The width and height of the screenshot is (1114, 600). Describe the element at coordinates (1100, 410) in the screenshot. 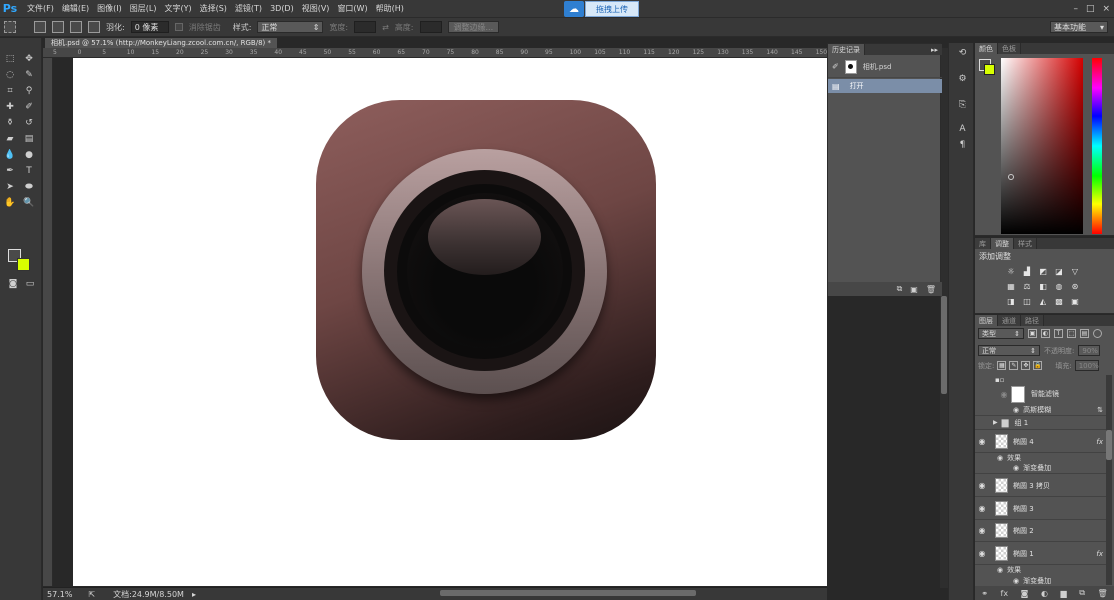

I see `filter-blending-options-icon: ⇅` at that location.